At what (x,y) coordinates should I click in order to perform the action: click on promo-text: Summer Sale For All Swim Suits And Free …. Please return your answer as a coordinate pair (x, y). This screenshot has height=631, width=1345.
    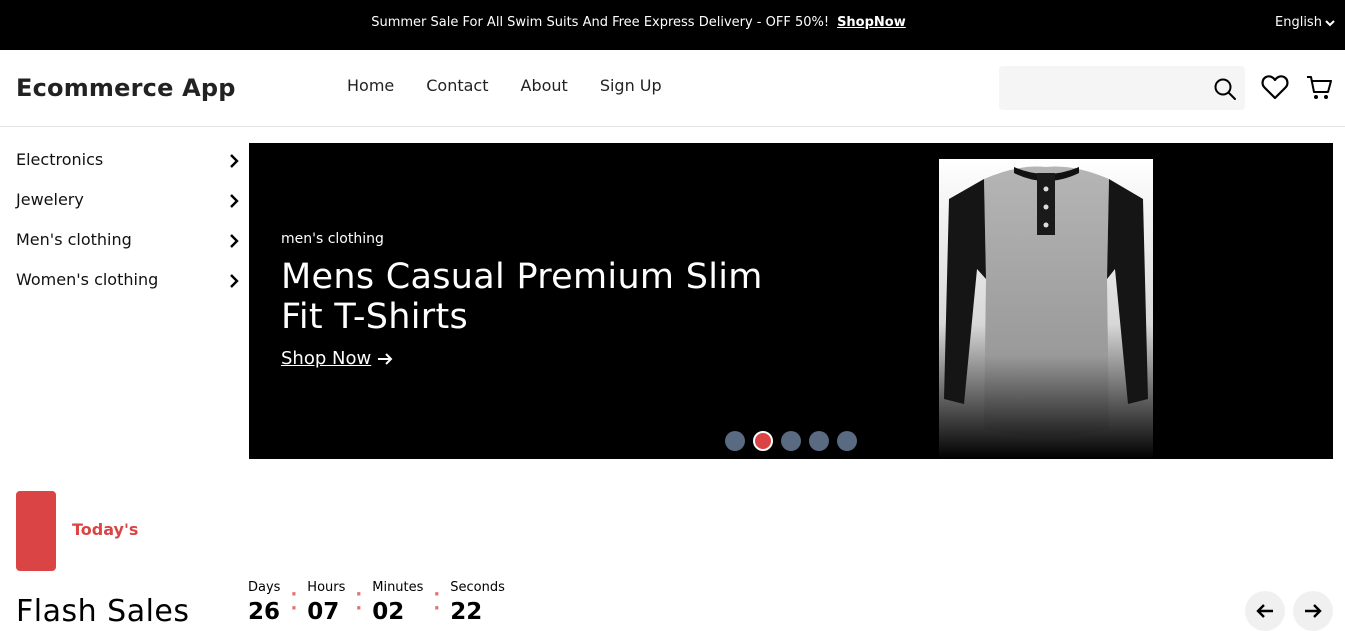
    Looking at the image, I should click on (600, 22).